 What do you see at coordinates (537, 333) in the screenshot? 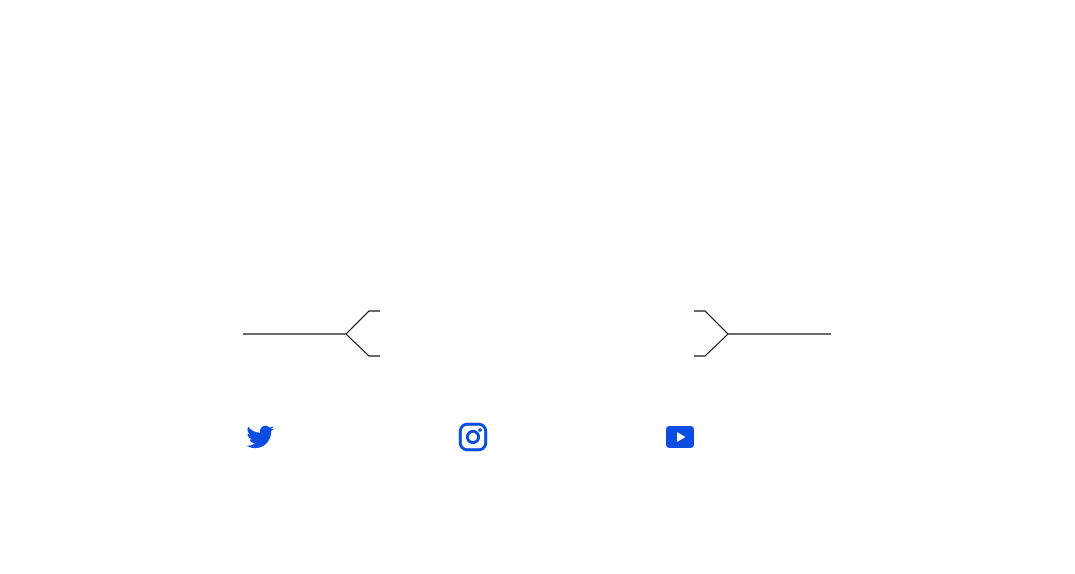
I see `divider-ornament` at bounding box center [537, 333].